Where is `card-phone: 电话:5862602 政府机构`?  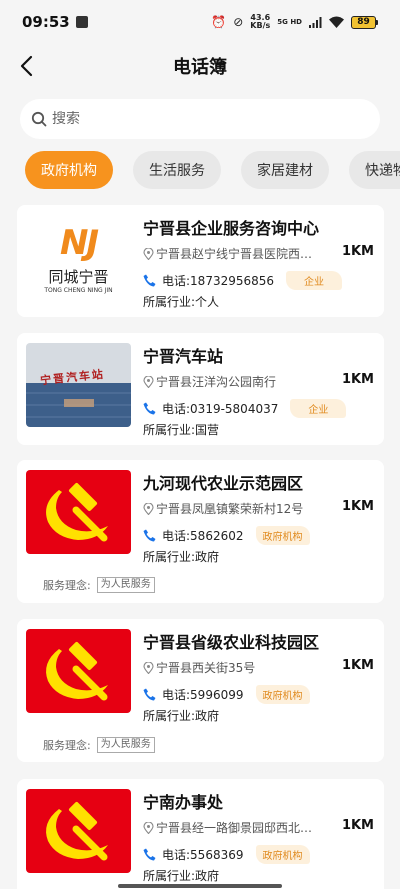
card-phone: 电话:5862602 政府机构 is located at coordinates (226, 535).